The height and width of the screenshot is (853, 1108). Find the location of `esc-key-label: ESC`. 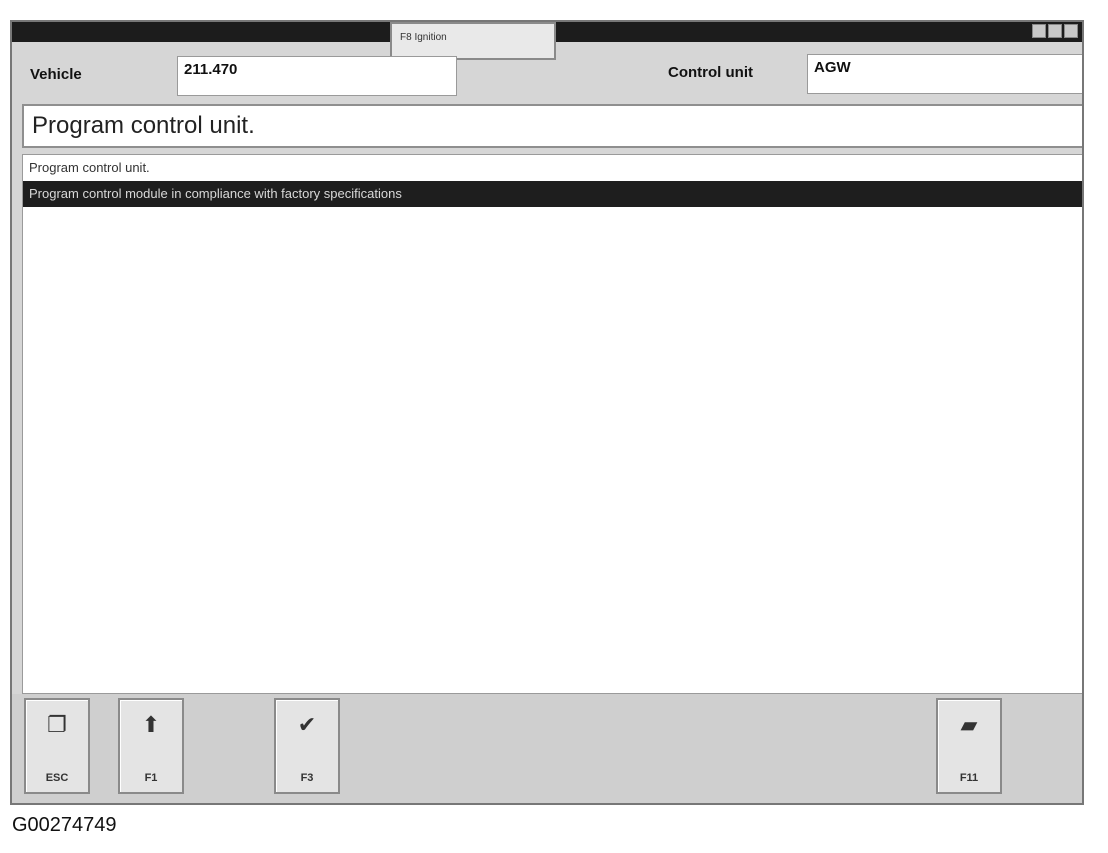

esc-key-label: ESC is located at coordinates (57, 778).